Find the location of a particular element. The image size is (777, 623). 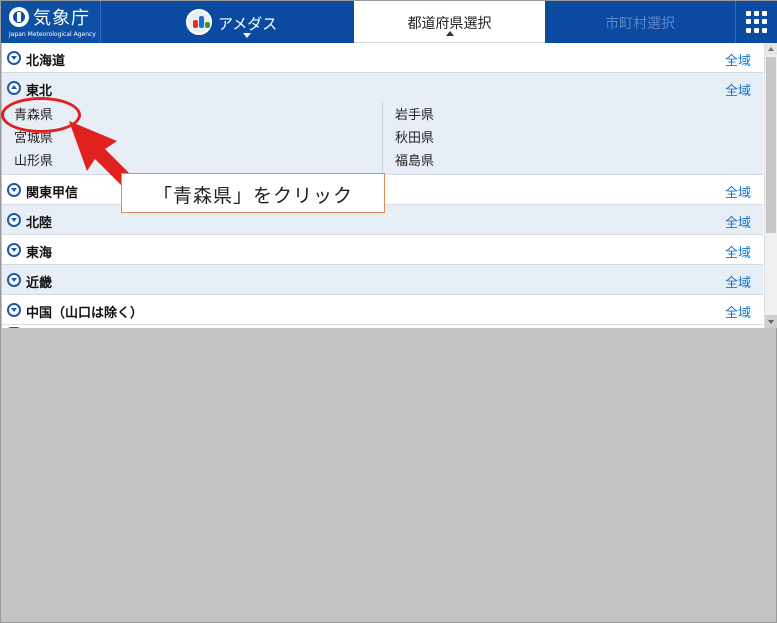

region-name: 北海道 is located at coordinates (46, 61).